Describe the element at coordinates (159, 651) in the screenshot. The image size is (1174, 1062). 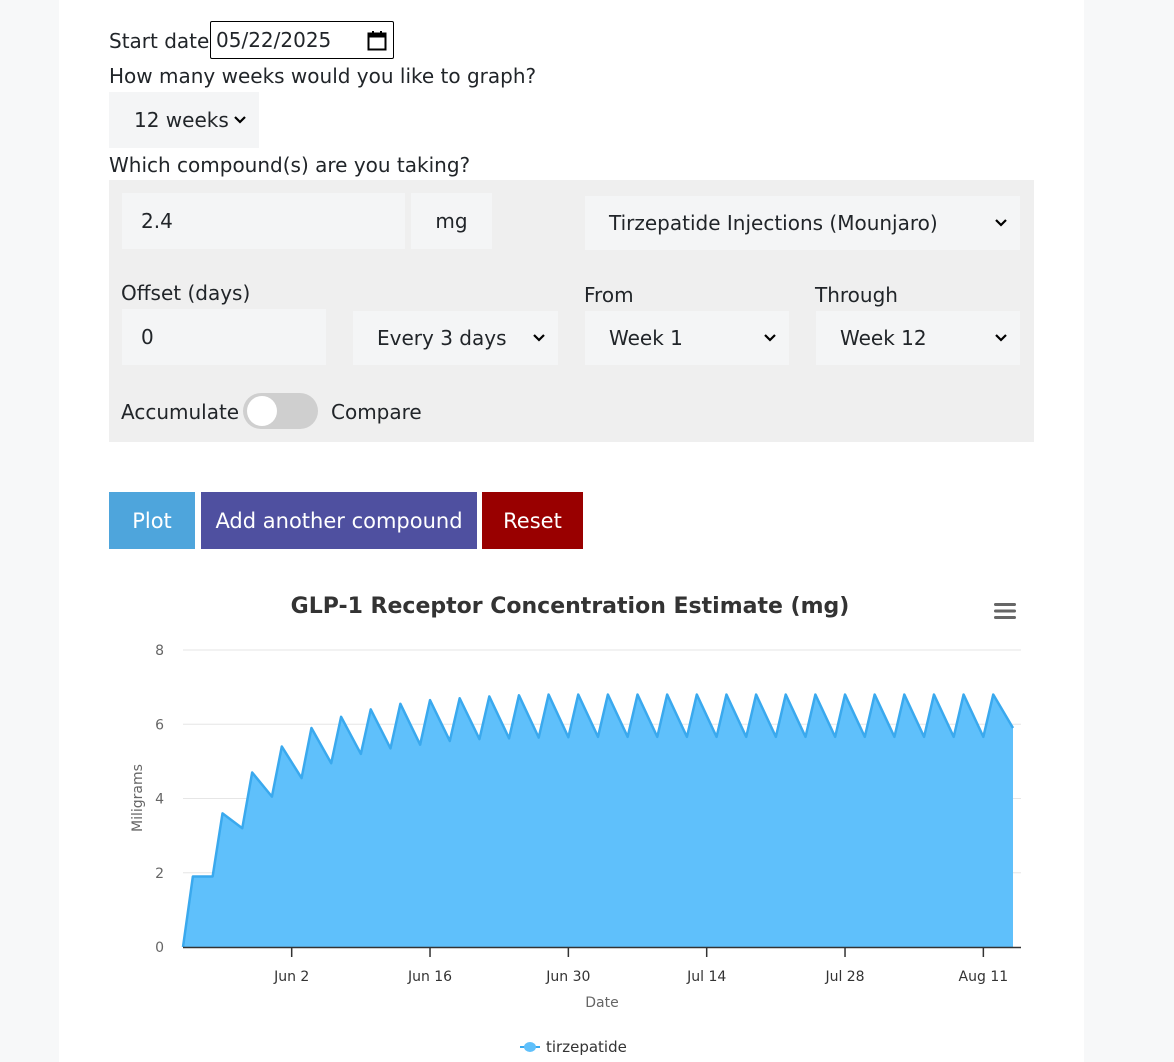
I see `y-tick-label: 8` at that location.